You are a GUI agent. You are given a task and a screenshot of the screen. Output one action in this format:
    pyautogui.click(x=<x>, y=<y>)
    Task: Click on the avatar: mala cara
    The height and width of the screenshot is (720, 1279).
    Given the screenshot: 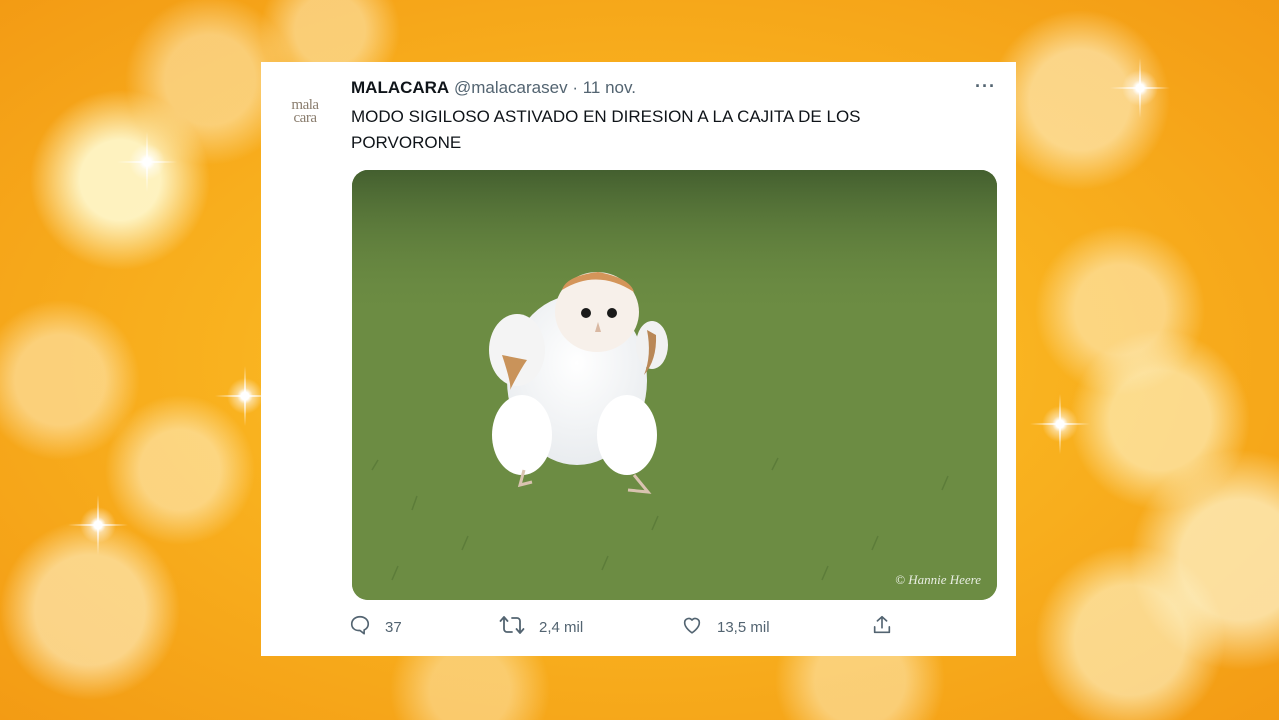 What is the action you would take?
    pyautogui.click(x=305, y=112)
    